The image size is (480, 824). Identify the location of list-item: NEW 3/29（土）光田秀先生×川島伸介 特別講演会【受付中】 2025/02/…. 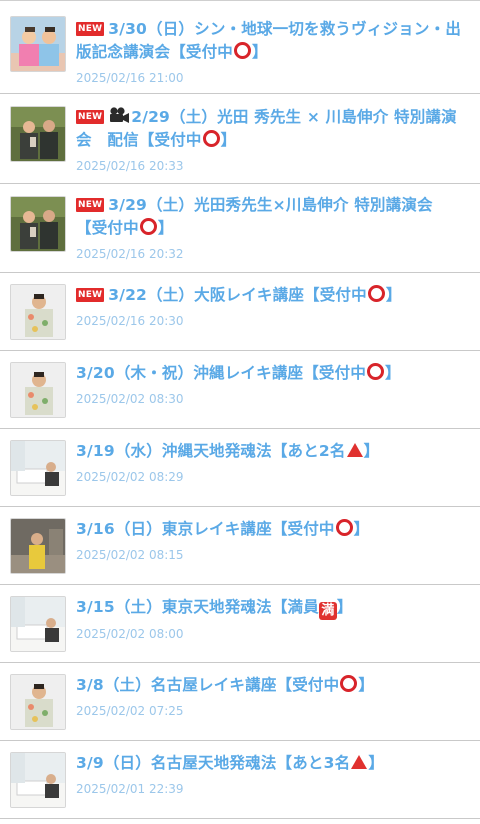
(240, 228).